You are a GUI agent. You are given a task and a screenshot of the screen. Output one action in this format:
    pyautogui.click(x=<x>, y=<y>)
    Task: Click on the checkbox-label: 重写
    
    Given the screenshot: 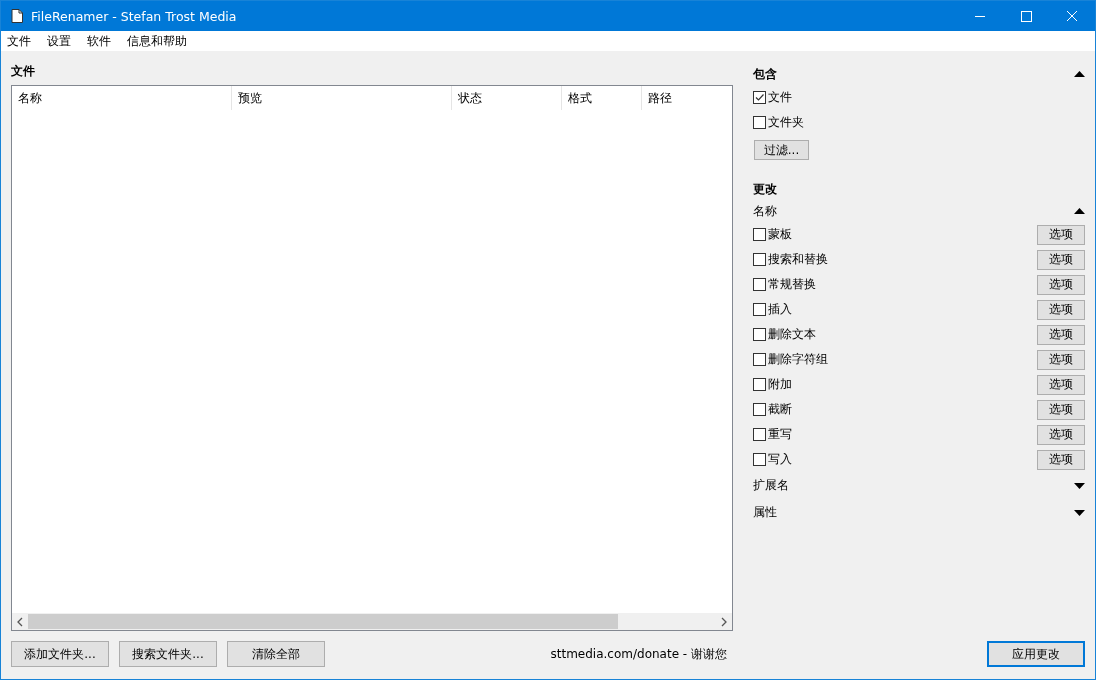 What is the action you would take?
    pyautogui.click(x=780, y=434)
    